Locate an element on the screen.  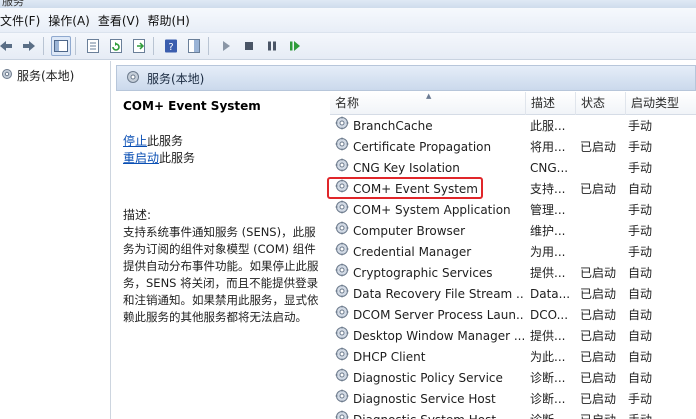
table-row: Diagnostic Service Host 诊断... 已启动 手动 is located at coordinates (513, 399).